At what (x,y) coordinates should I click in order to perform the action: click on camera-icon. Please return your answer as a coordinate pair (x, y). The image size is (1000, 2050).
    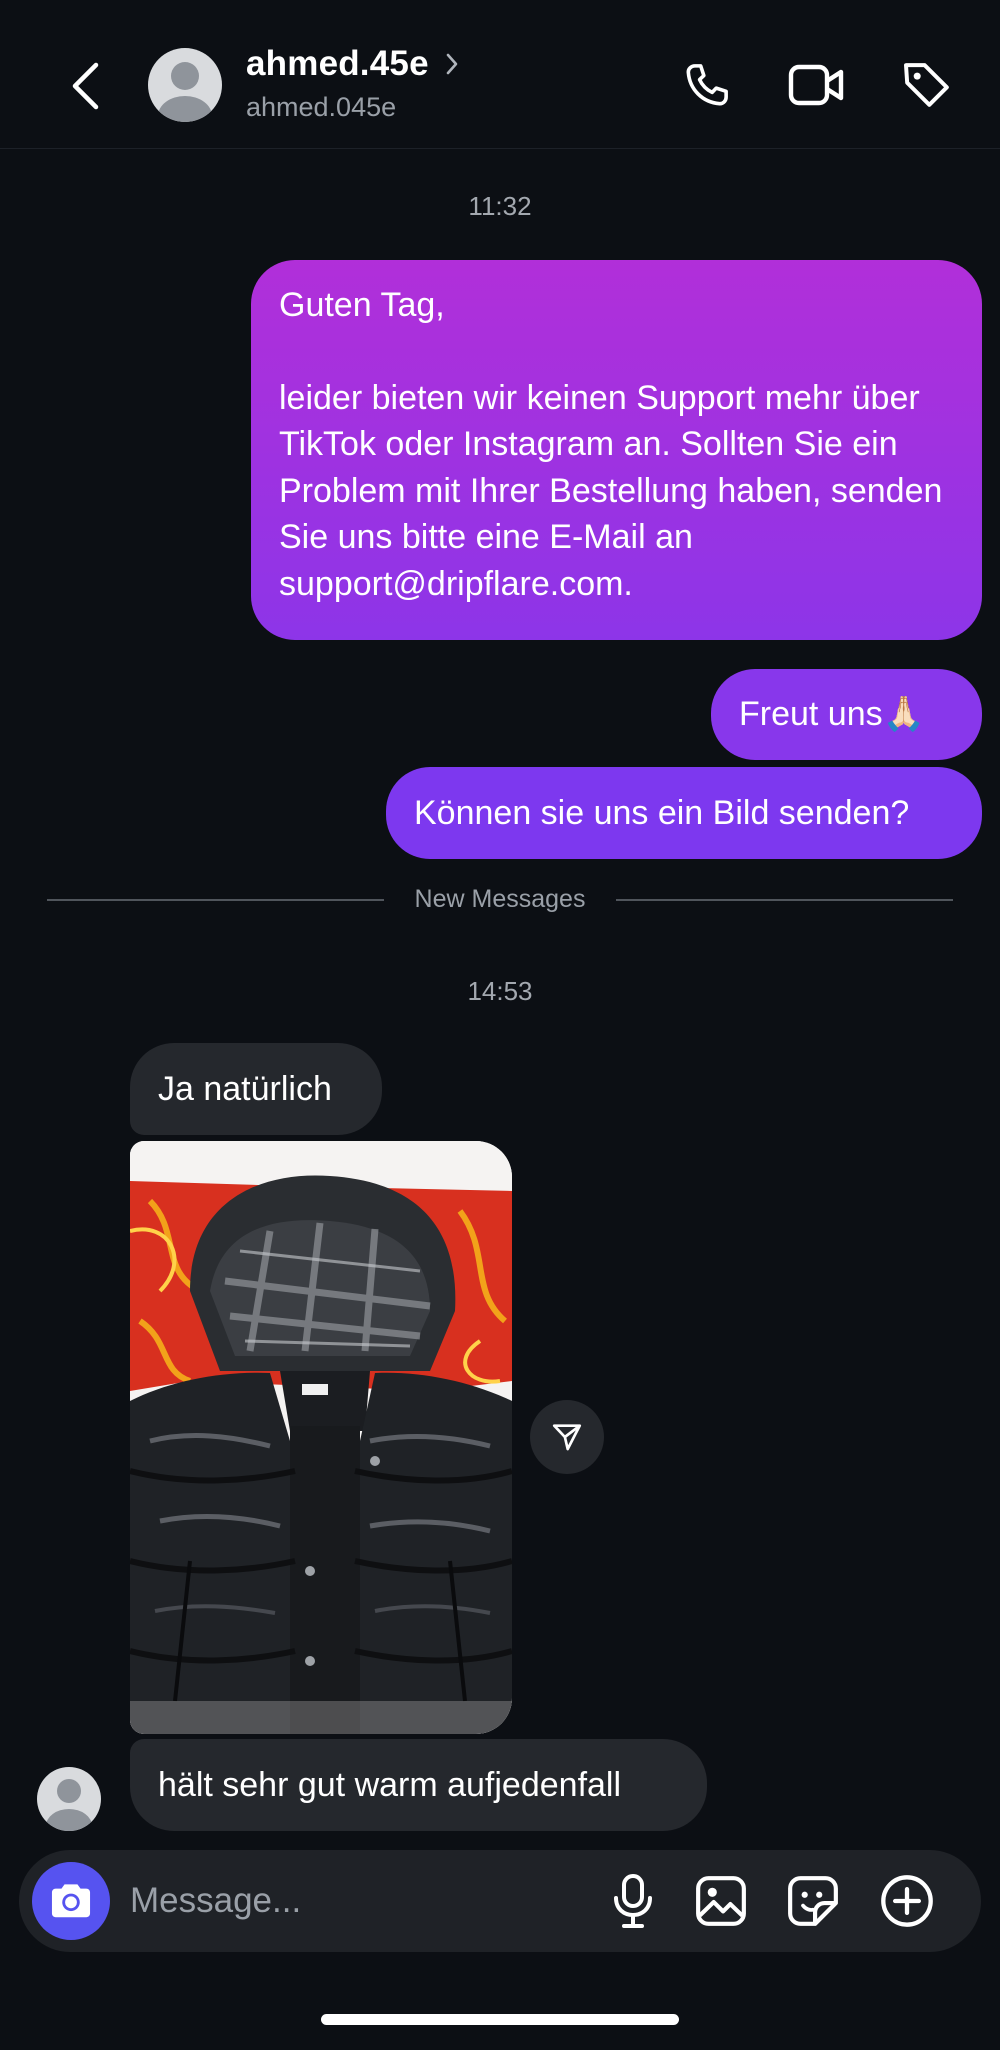
    Looking at the image, I should click on (71, 1901).